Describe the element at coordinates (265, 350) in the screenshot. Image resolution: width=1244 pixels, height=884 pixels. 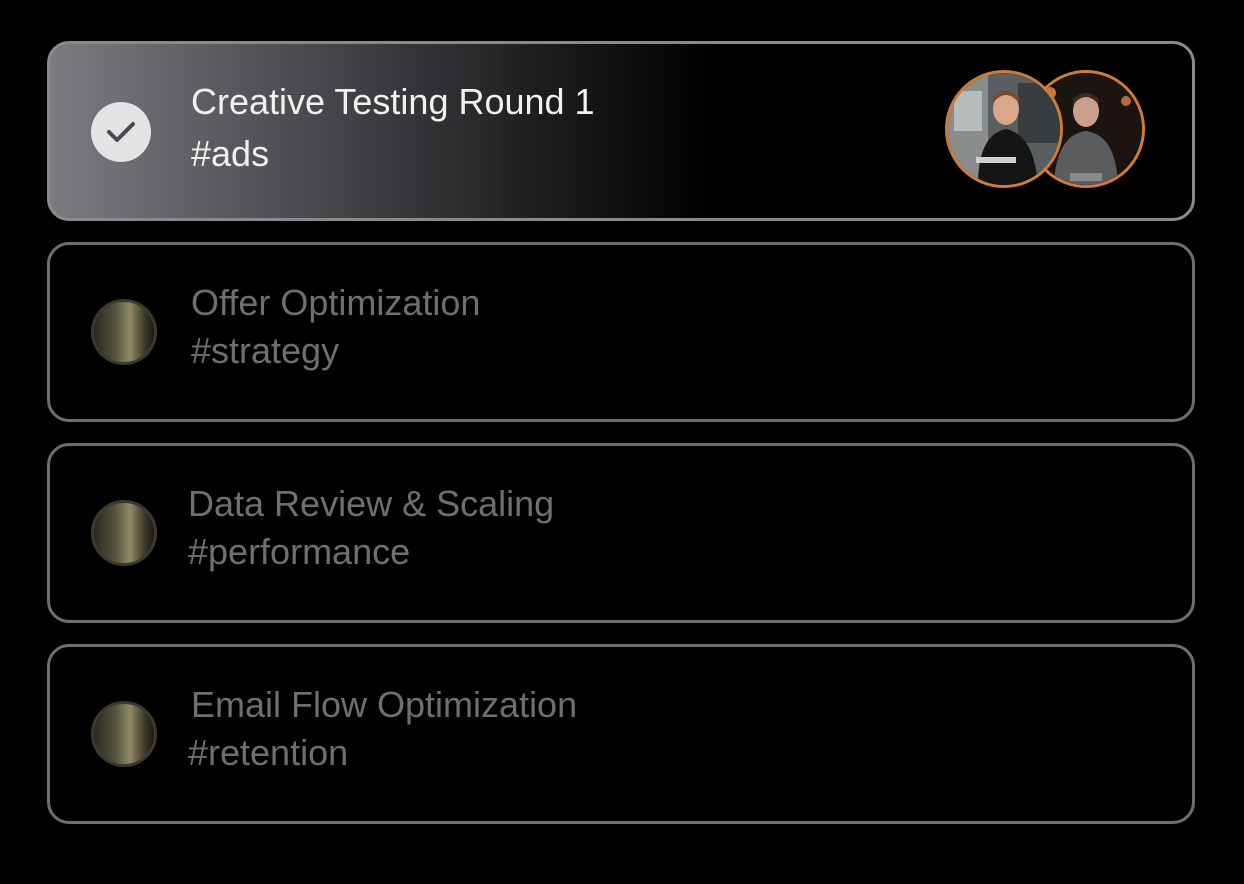
I see `task-tag: #strategy` at that location.